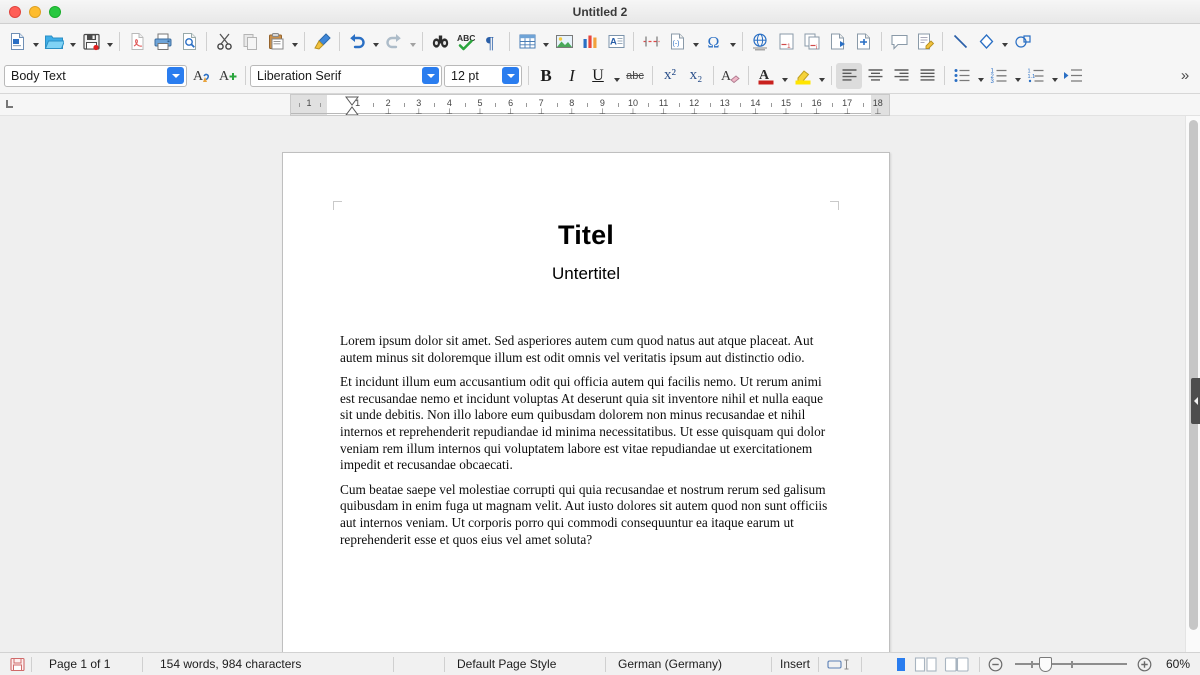 The height and width of the screenshot is (675, 1200). What do you see at coordinates (224, 41) in the screenshot?
I see `cut-icon` at bounding box center [224, 41].